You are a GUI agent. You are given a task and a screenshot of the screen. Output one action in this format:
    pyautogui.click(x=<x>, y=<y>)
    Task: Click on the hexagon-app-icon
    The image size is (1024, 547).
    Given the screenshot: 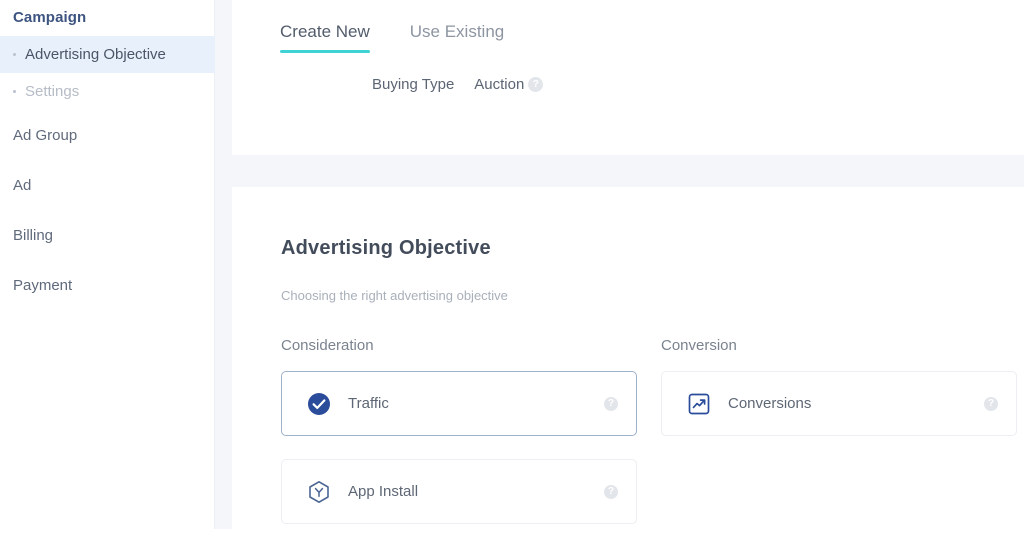 What is the action you would take?
    pyautogui.click(x=319, y=492)
    